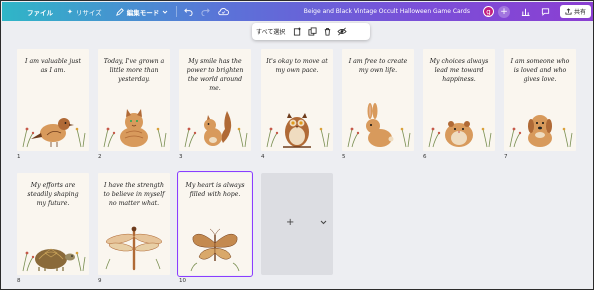  I want to click on card-quote: I am free to create my own life., so click(378, 66).